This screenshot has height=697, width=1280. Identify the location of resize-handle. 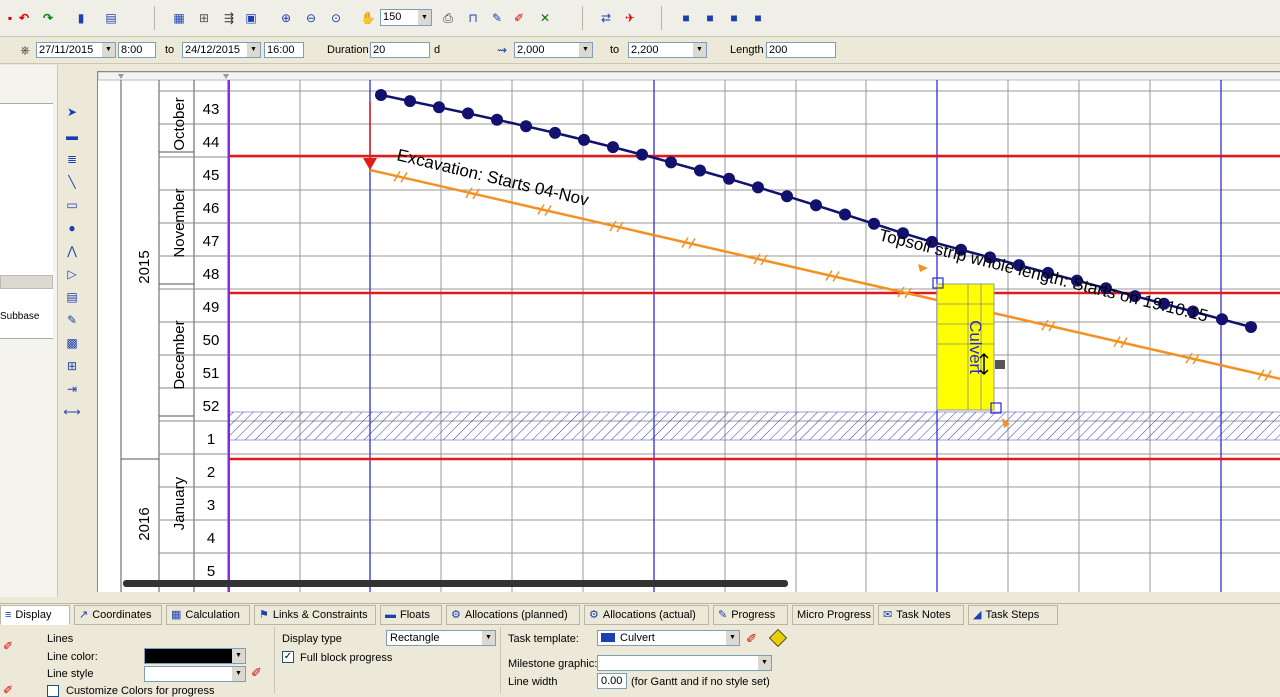
(1000, 364).